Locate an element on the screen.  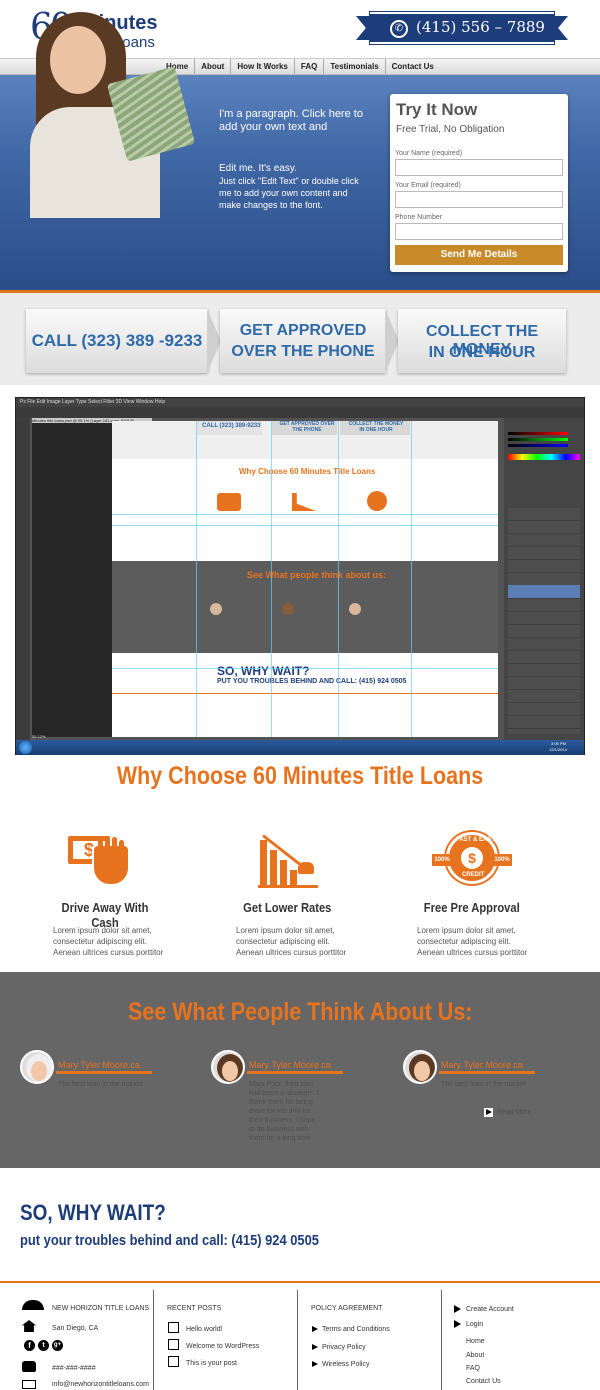
hero-woman-with-money-image is located at coordinates (115, 115).